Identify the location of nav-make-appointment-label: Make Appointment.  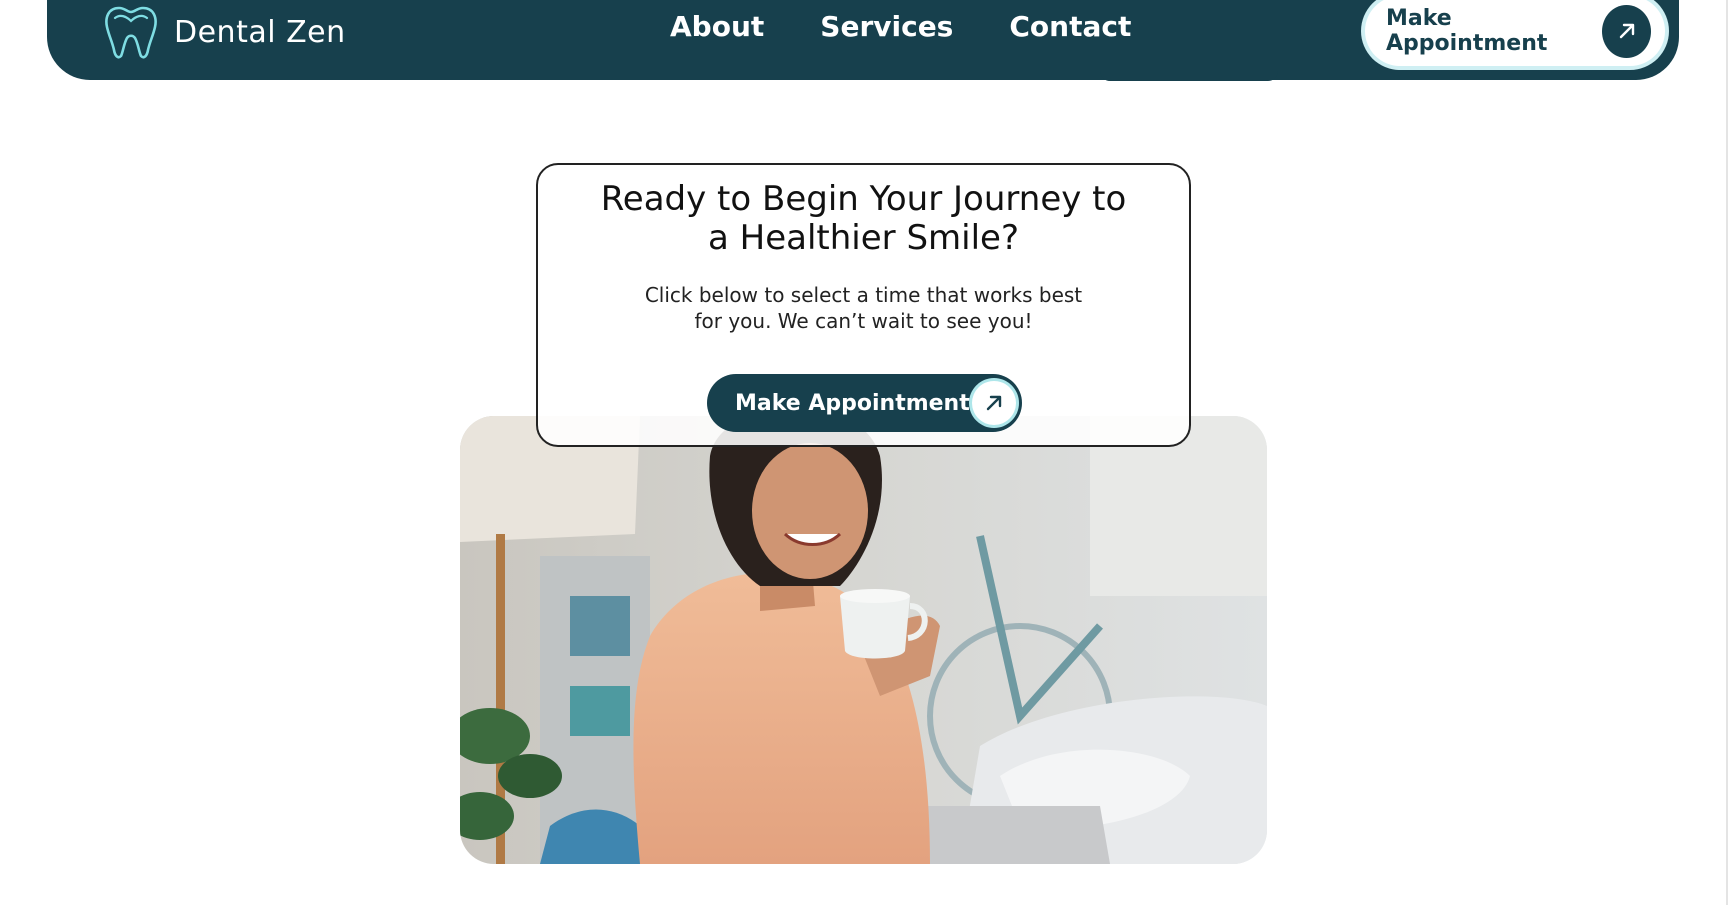
(1467, 31).